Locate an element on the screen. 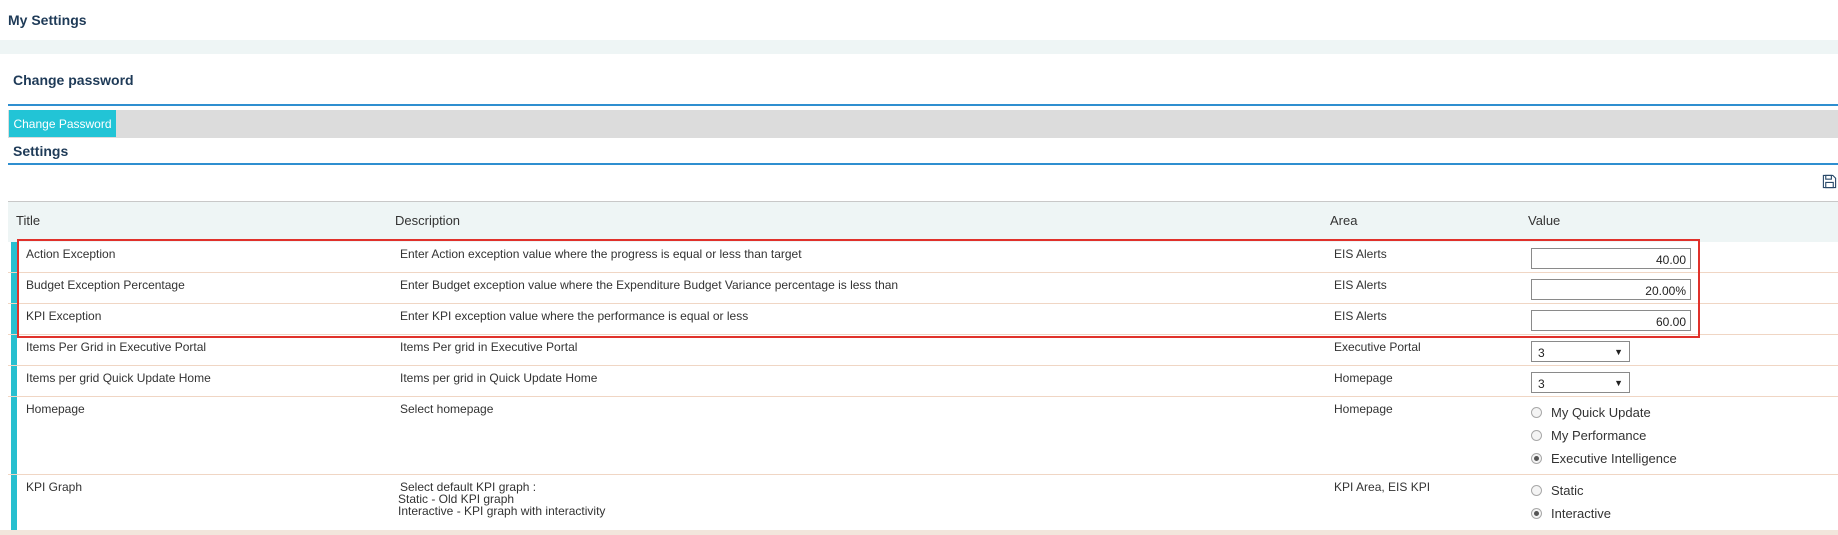  radio-option: Static is located at coordinates (1557, 490).